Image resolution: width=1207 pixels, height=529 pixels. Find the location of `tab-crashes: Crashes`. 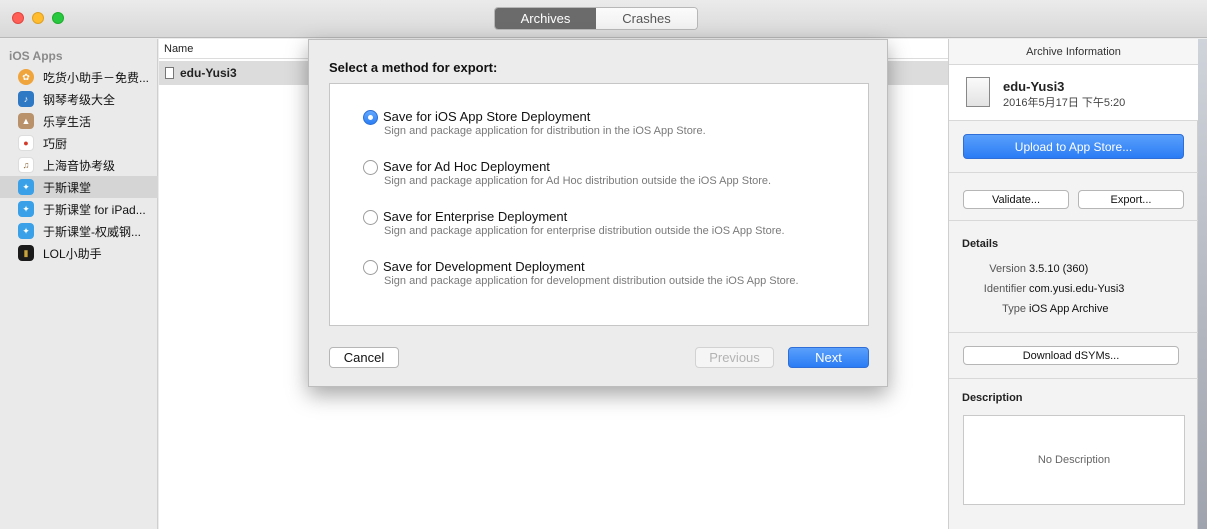

tab-crashes: Crashes is located at coordinates (646, 18).